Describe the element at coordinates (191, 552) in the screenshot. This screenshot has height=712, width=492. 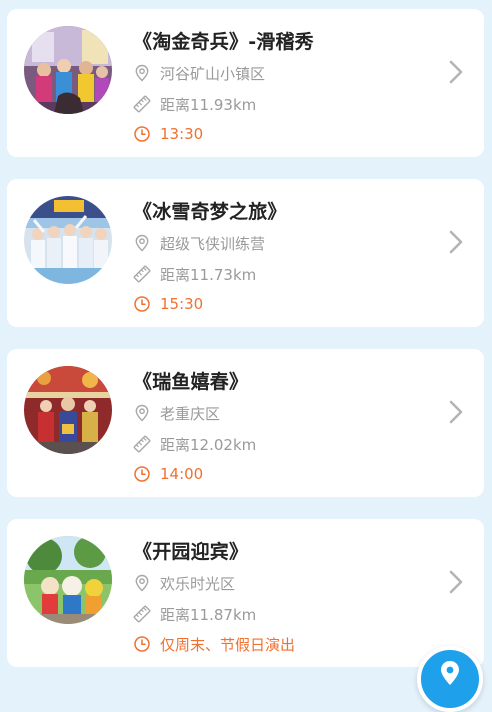
I see `show-title: 《开园迎宾》` at that location.